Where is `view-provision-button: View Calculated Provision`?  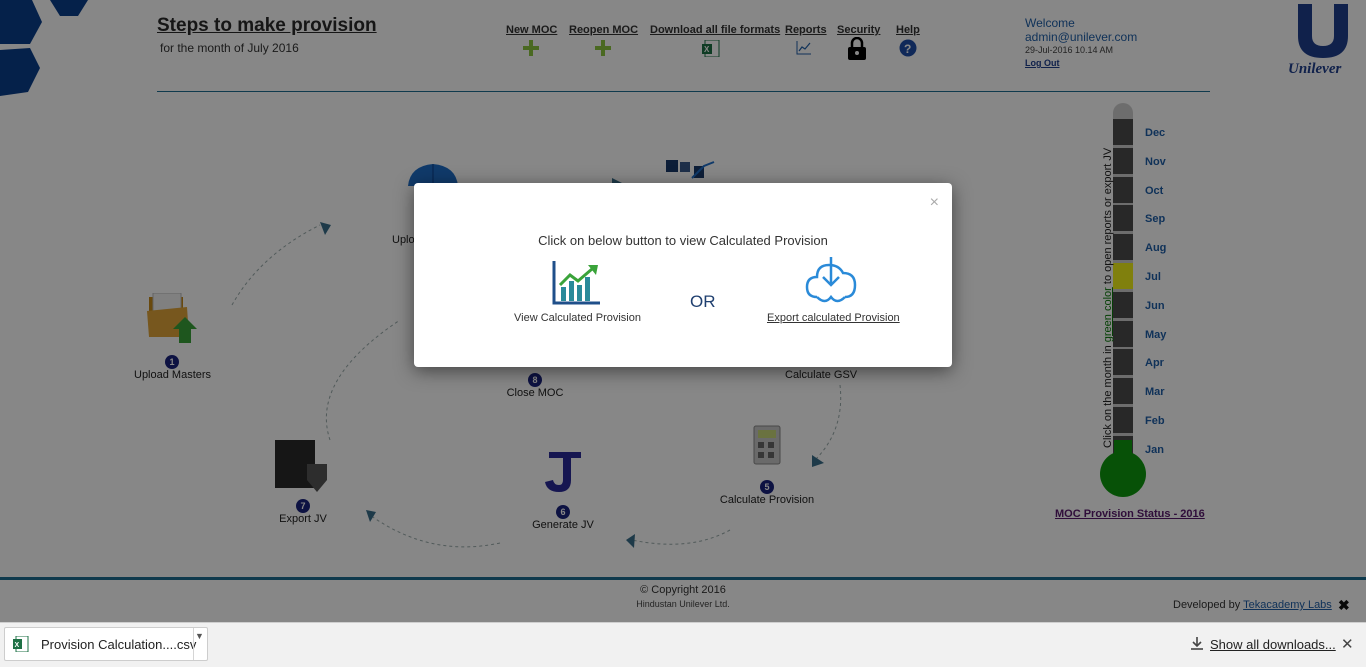 view-provision-button: View Calculated Provision is located at coordinates (577, 318).